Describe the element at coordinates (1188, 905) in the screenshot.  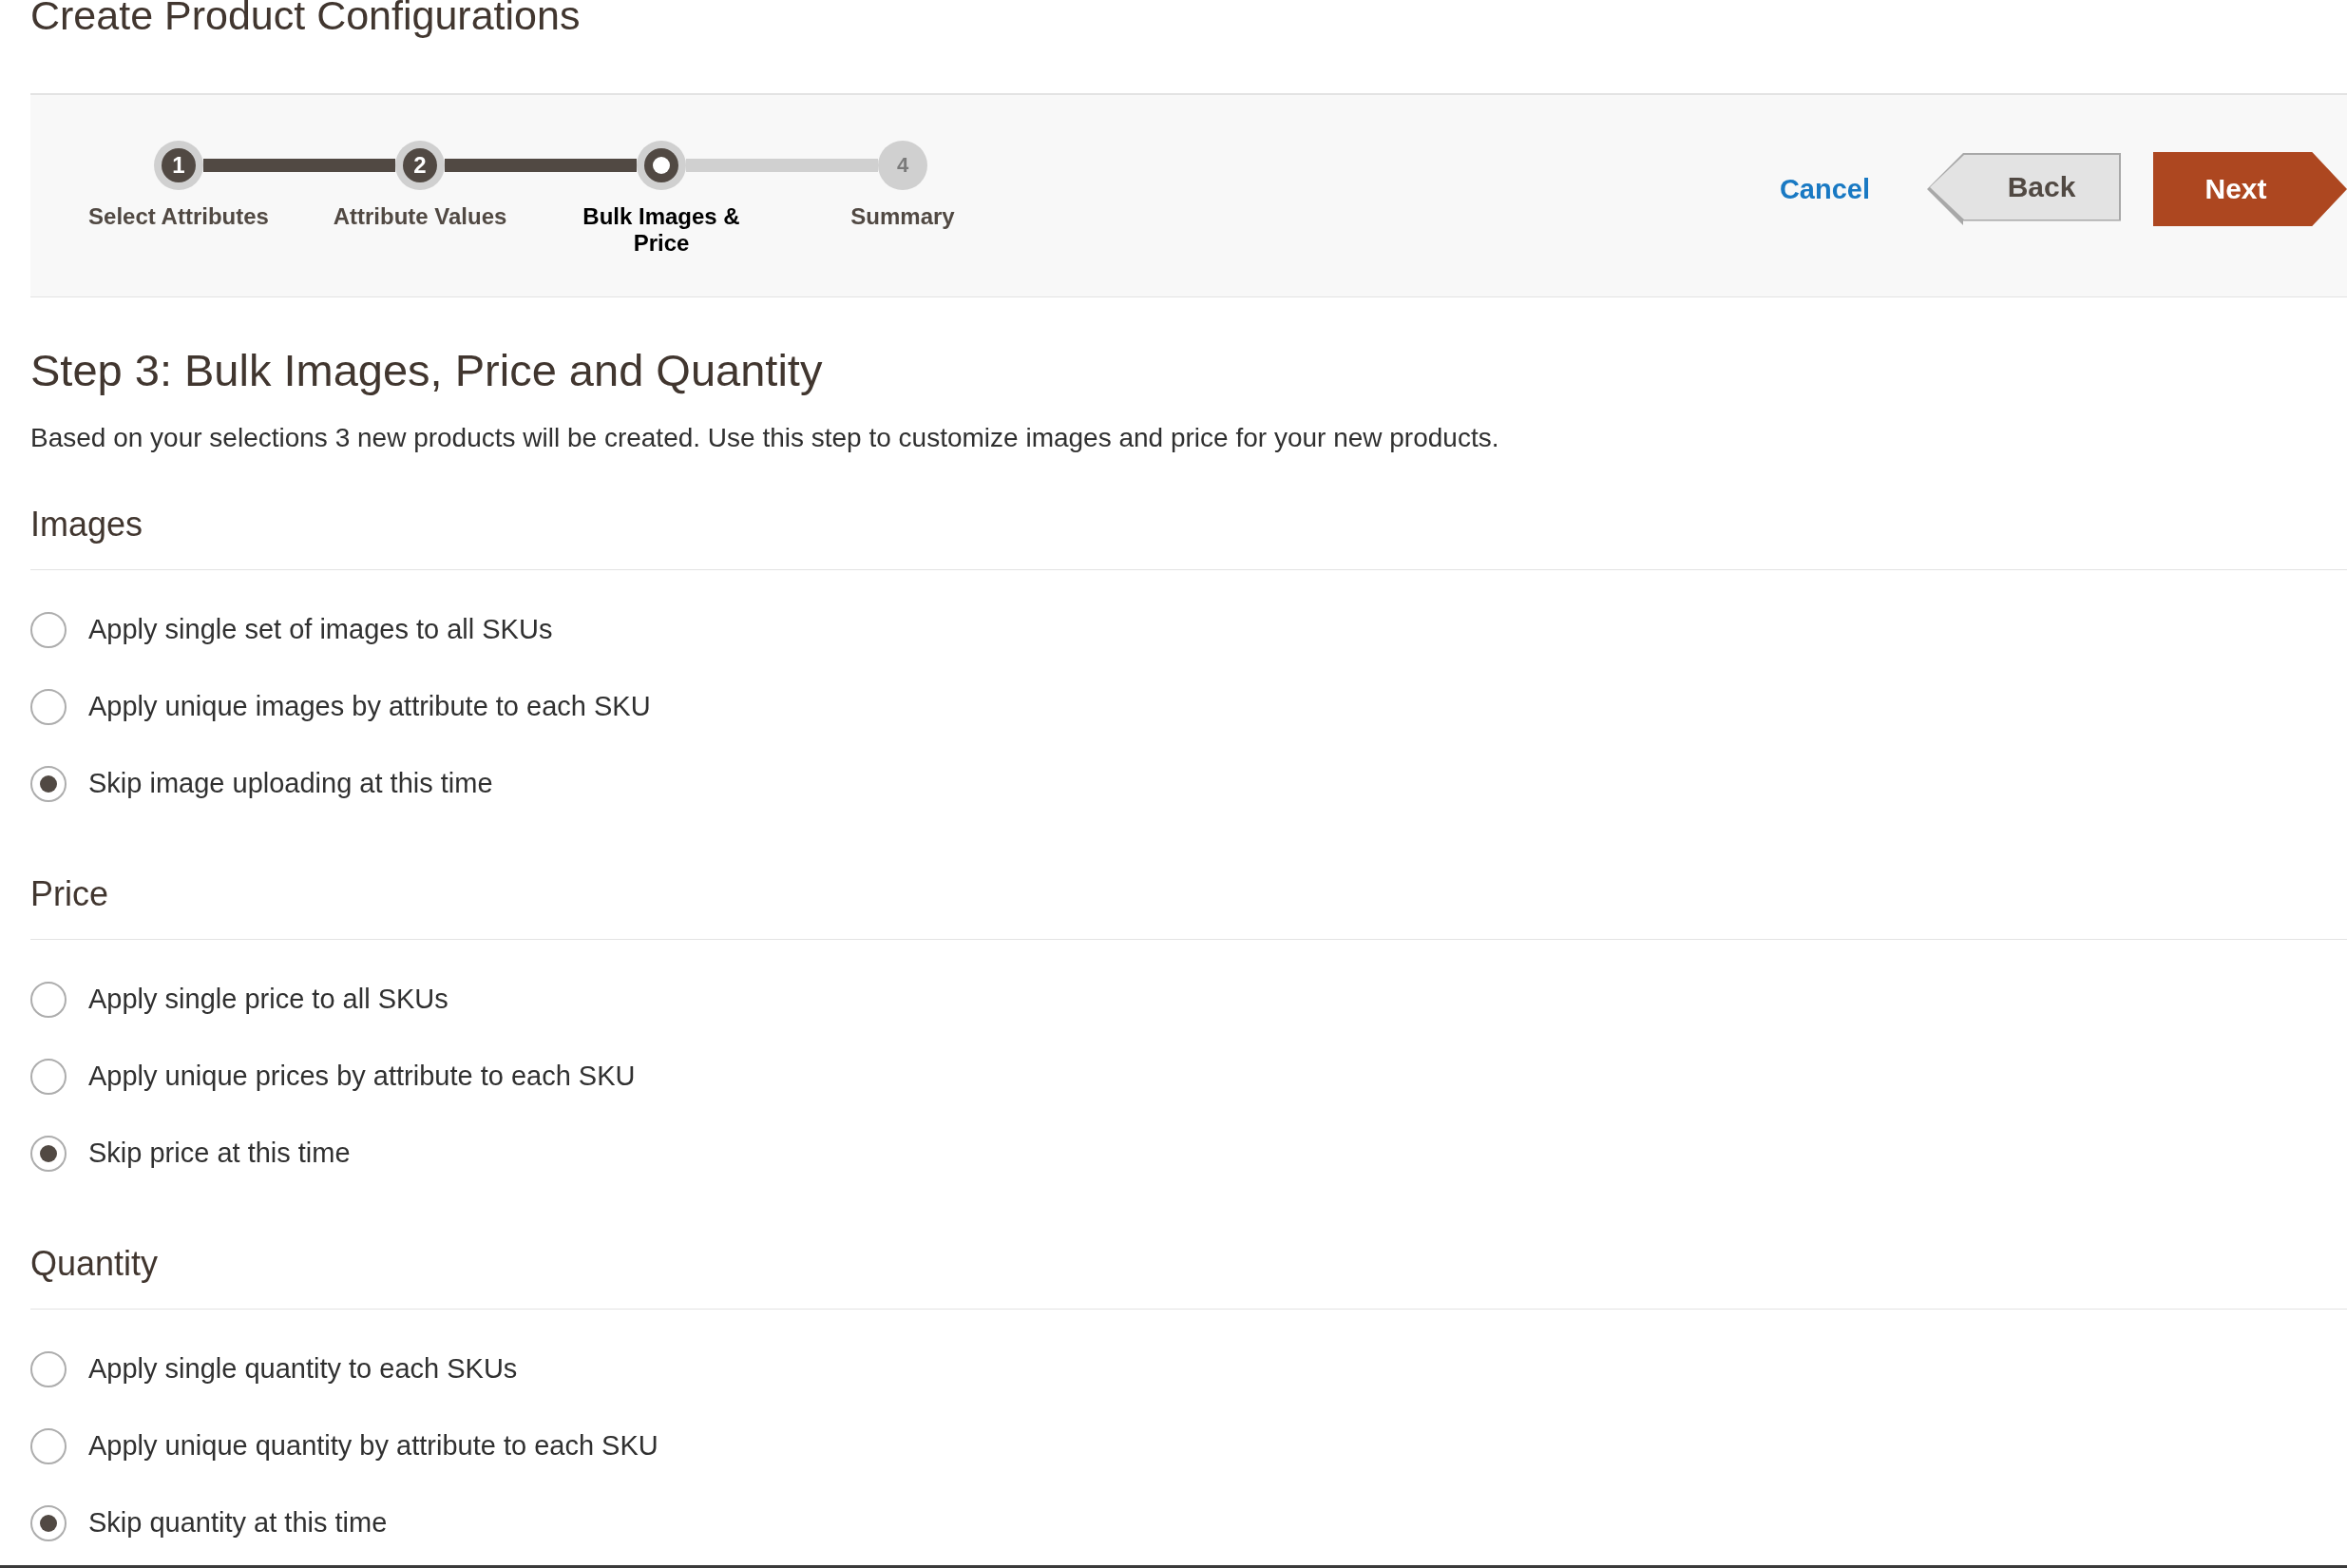
I see `section-heading: Price` at that location.